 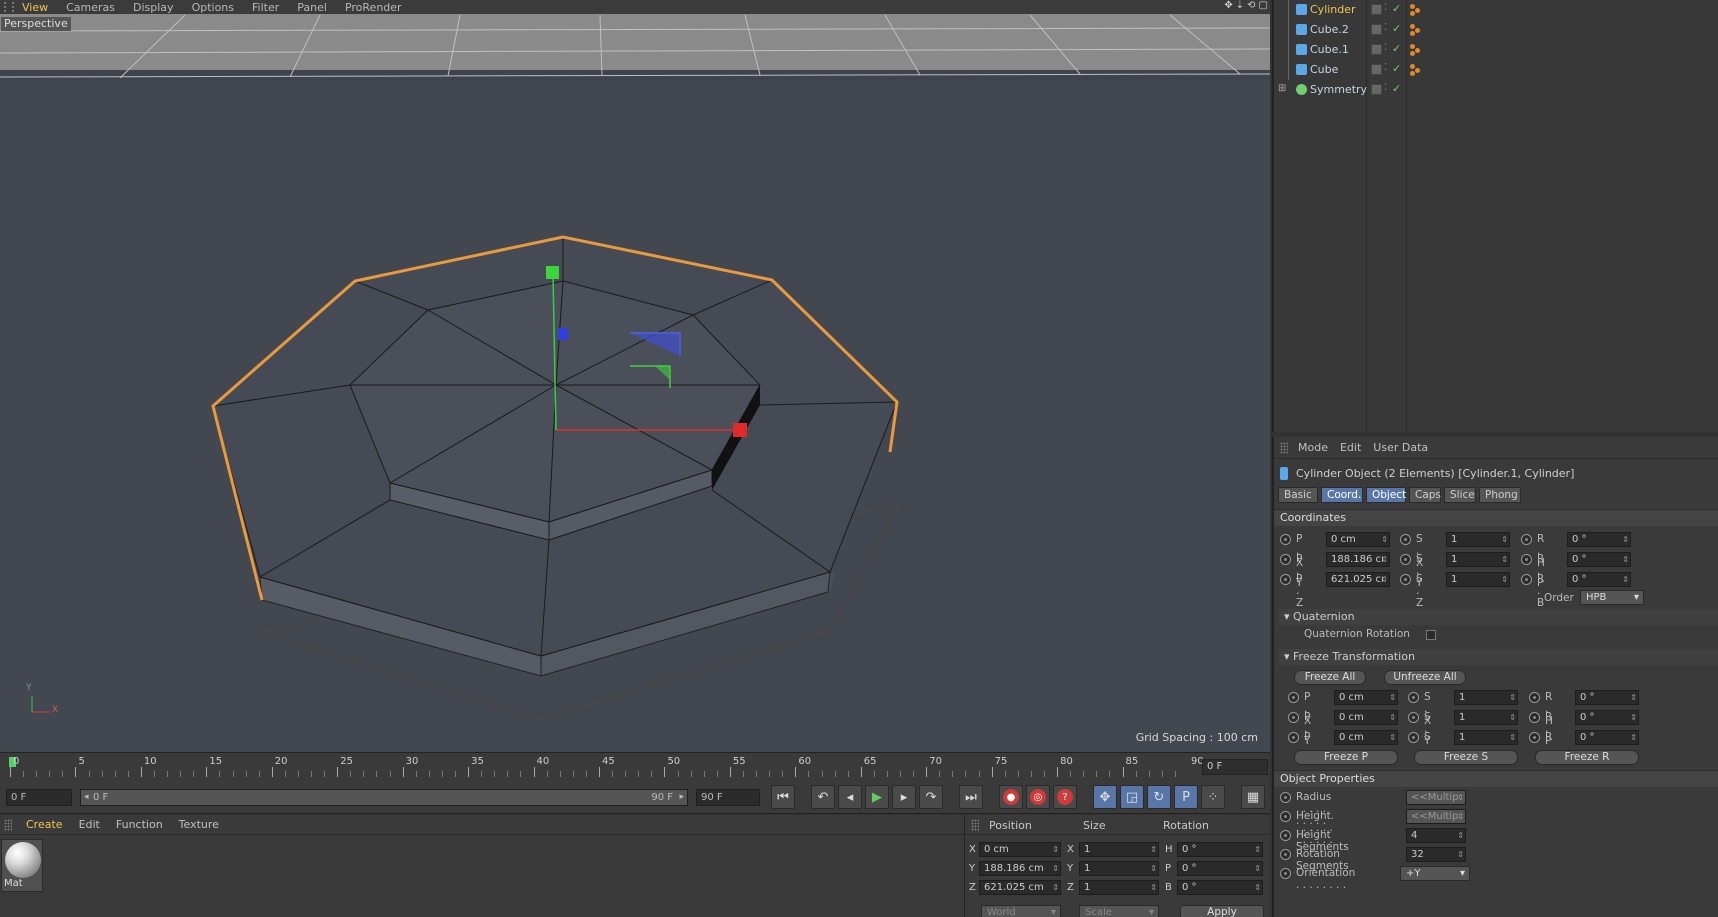 What do you see at coordinates (1020, 868) in the screenshot?
I see `position-field: 188.186 cm` at bounding box center [1020, 868].